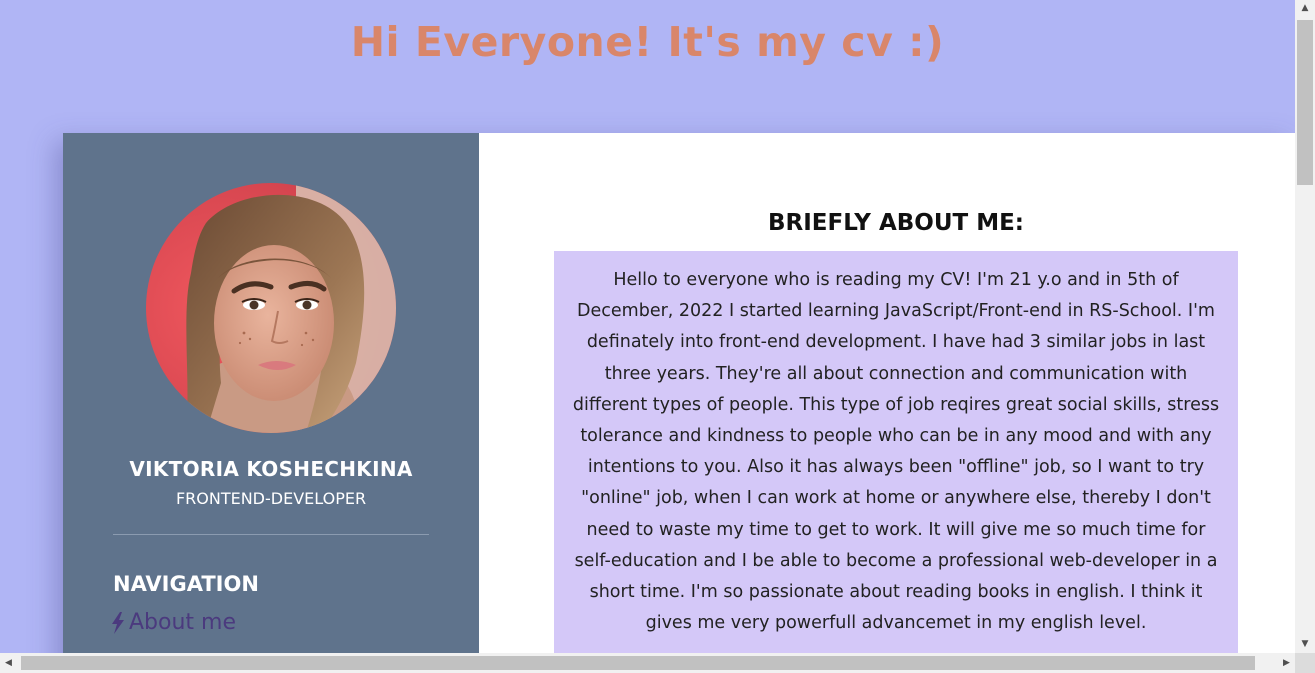 The width and height of the screenshot is (1315, 673). I want to click on person-role: FRONTEND-DEVELOPER, so click(271, 498).